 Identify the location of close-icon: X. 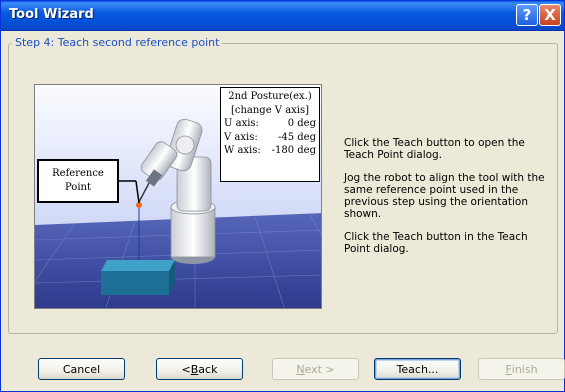
(550, 15).